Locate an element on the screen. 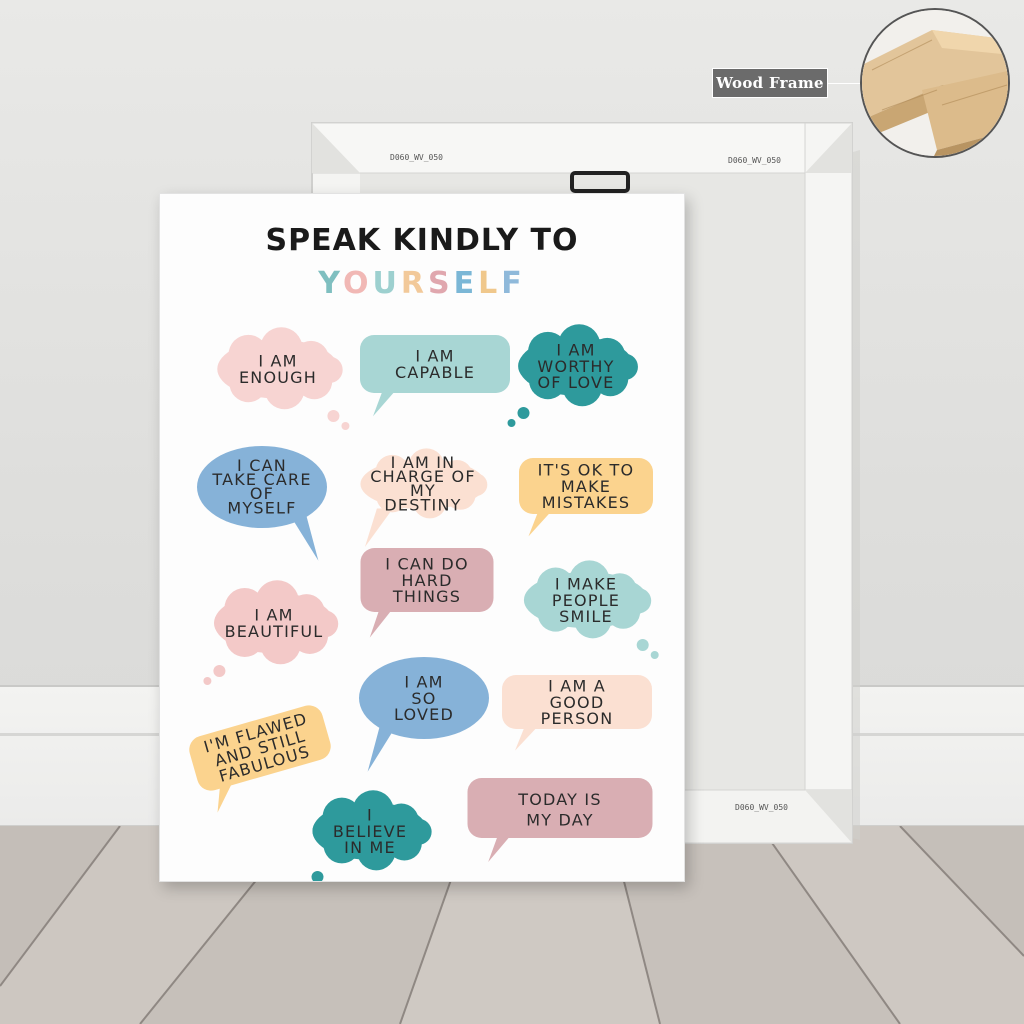 This screenshot has width=1024, height=1024. bubble-text-line: ENOUGH is located at coordinates (278, 377).